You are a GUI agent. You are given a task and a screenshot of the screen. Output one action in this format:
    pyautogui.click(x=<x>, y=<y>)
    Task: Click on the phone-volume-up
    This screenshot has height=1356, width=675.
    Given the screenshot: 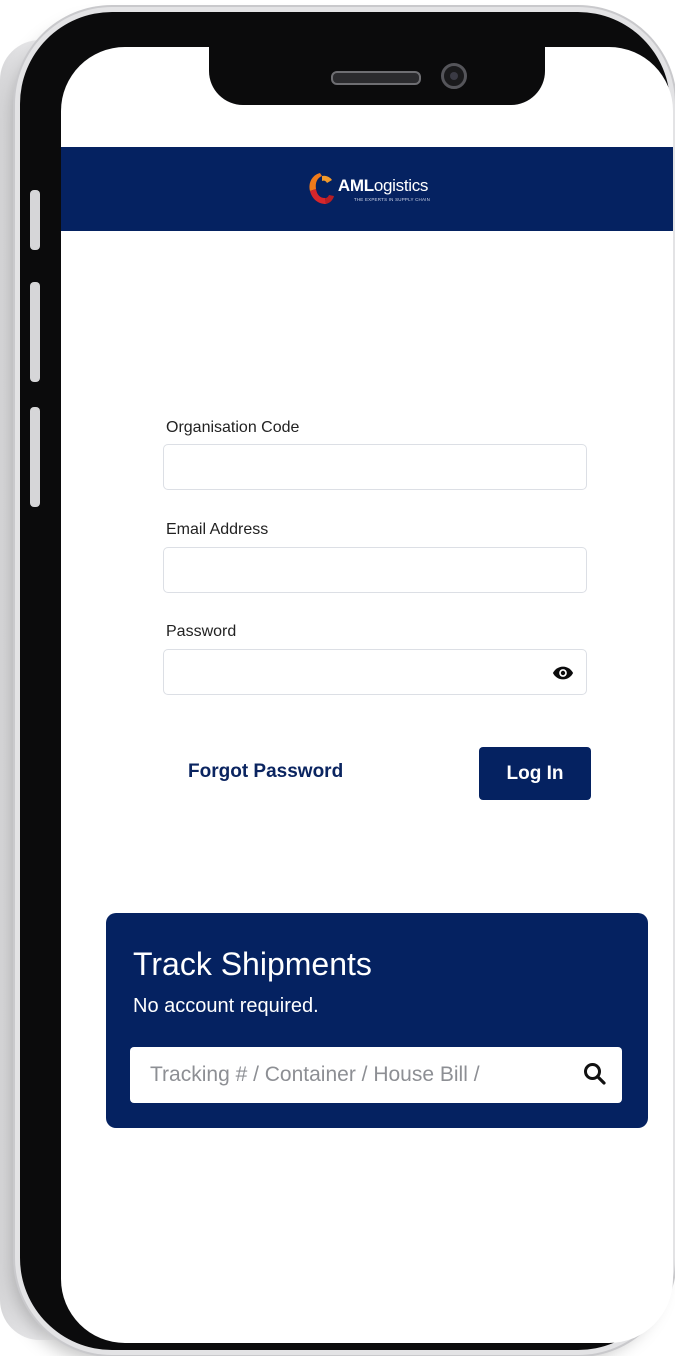 What is the action you would take?
    pyautogui.click(x=35, y=332)
    